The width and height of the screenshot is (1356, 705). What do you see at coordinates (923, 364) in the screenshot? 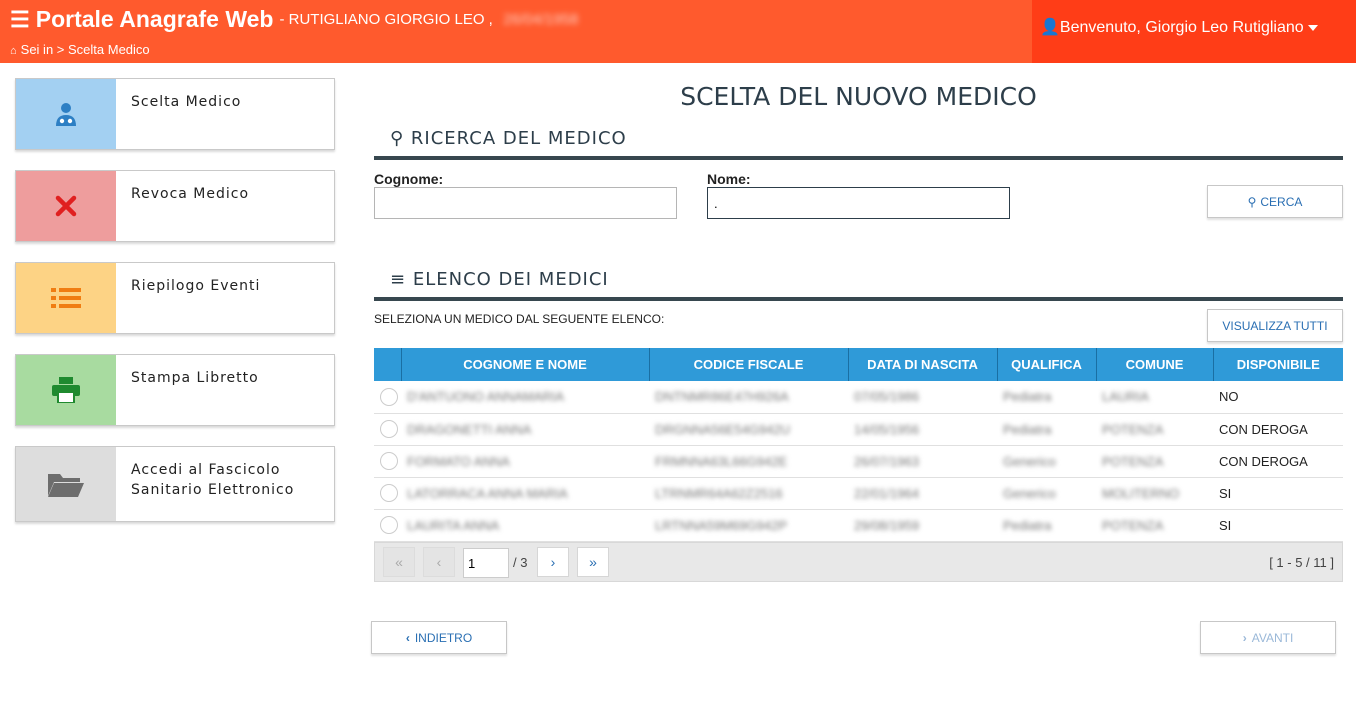
I see `col-birth: DATA DI NASCITA` at bounding box center [923, 364].